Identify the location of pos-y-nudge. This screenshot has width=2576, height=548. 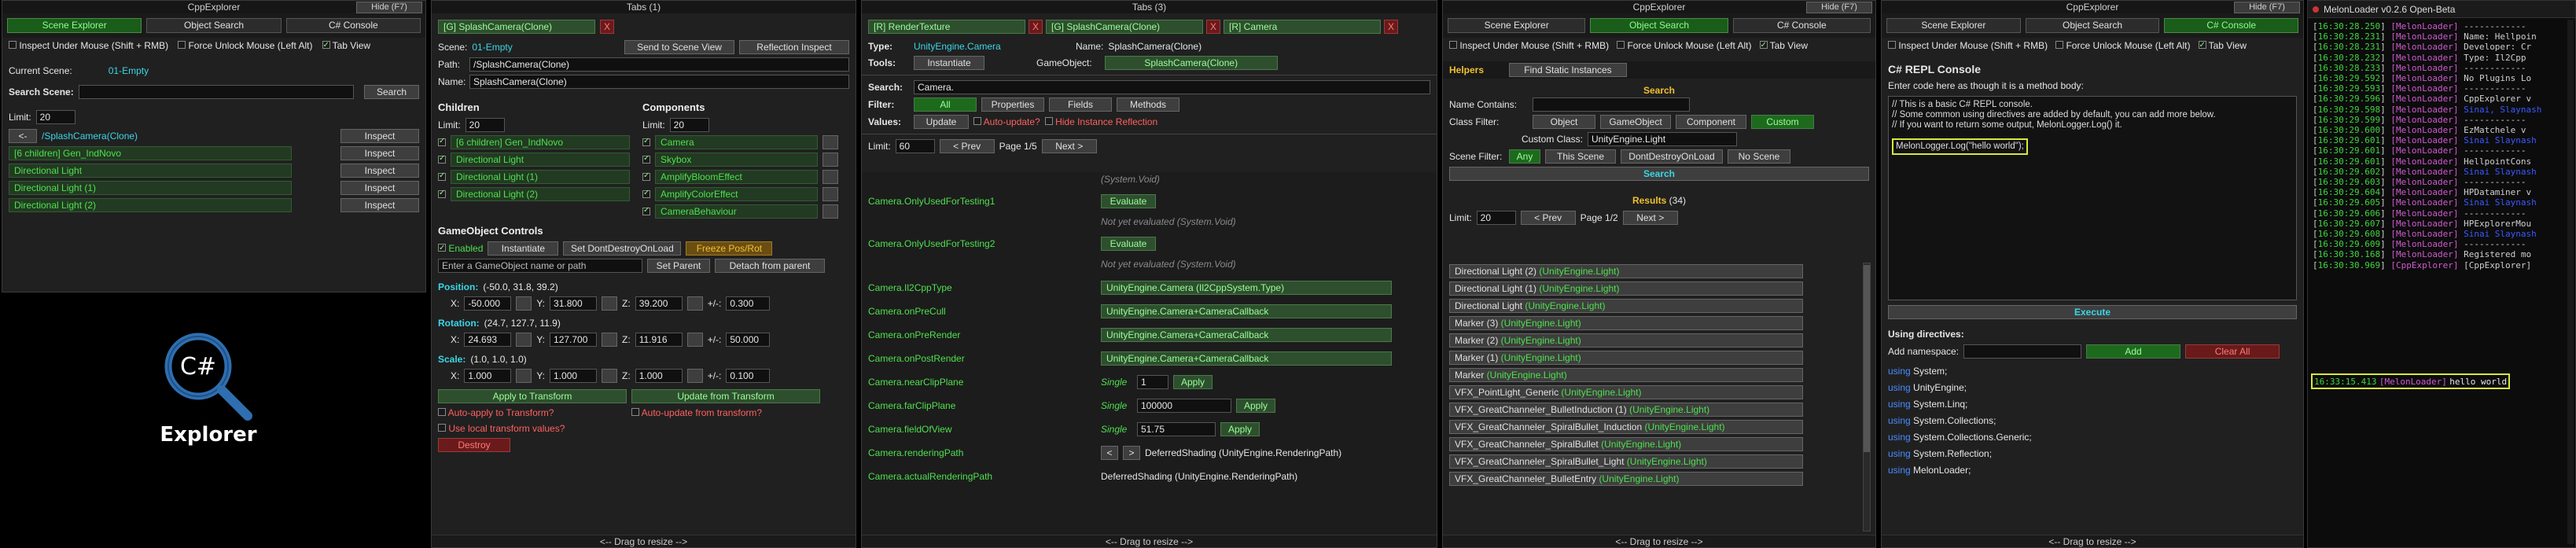
(610, 304).